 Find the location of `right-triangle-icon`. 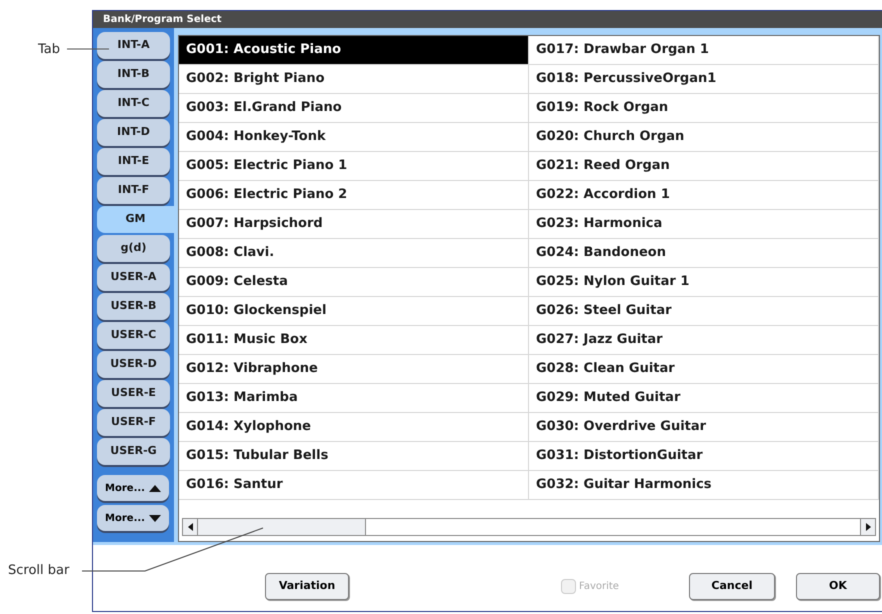

right-triangle-icon is located at coordinates (868, 527).